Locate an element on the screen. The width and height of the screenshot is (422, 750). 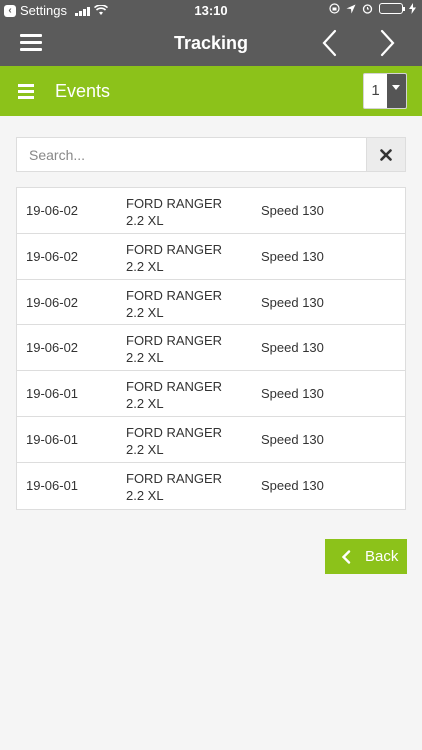
app-header: Tracking is located at coordinates (211, 43).